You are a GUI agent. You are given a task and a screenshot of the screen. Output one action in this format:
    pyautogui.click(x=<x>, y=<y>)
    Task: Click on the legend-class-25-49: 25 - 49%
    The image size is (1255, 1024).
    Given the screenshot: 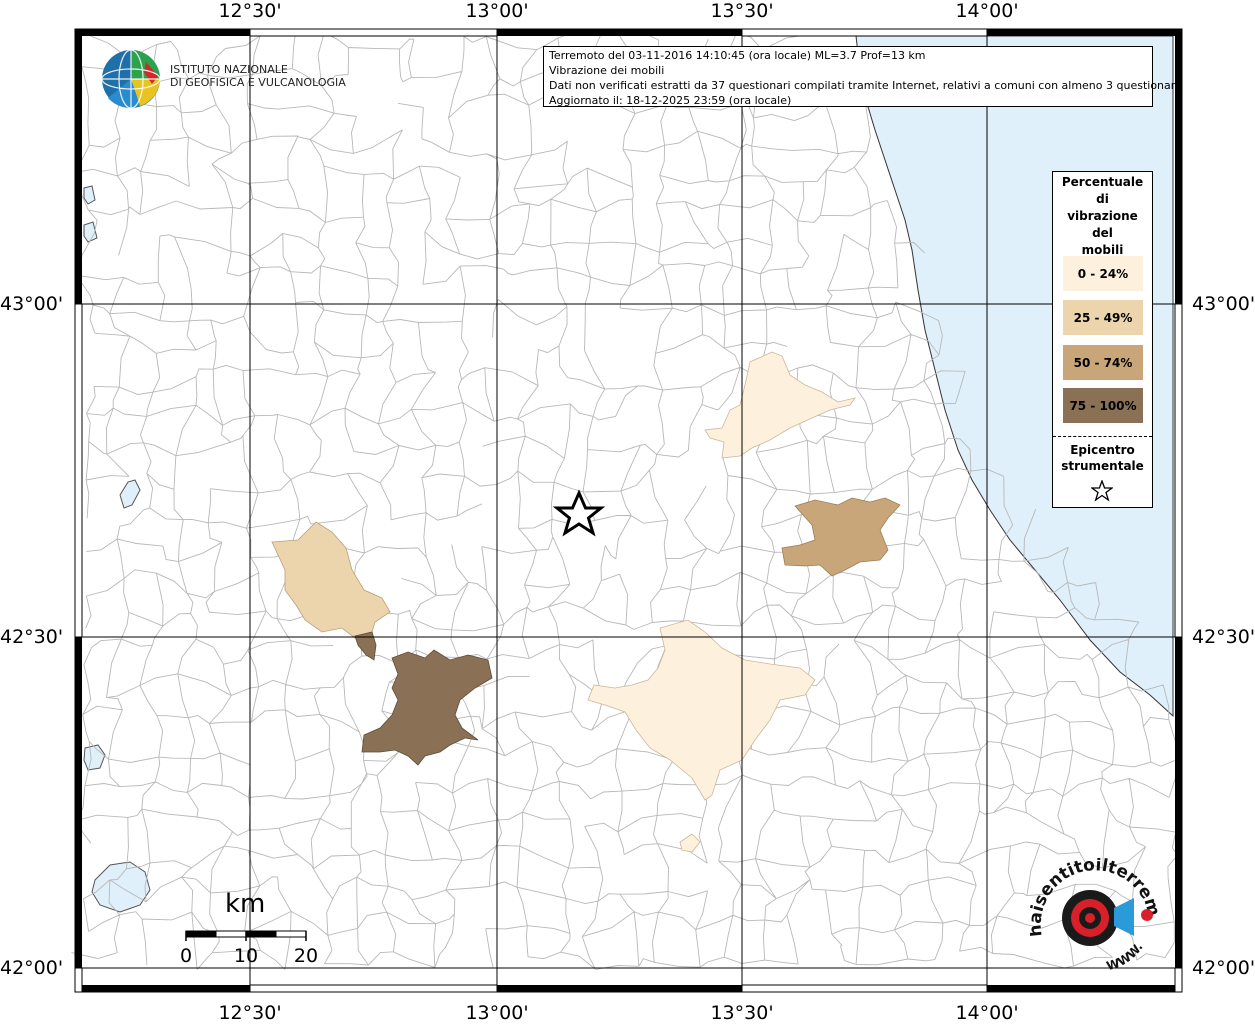 What is the action you would take?
    pyautogui.click(x=1103, y=317)
    